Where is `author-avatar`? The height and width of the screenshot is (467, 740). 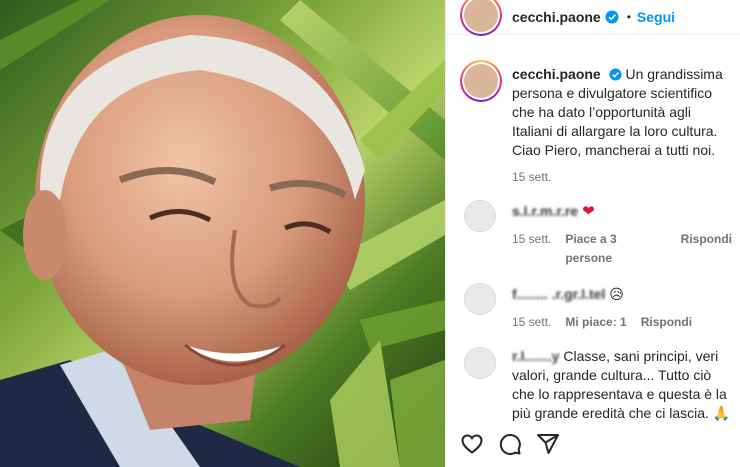
author-avatar is located at coordinates (481, 18).